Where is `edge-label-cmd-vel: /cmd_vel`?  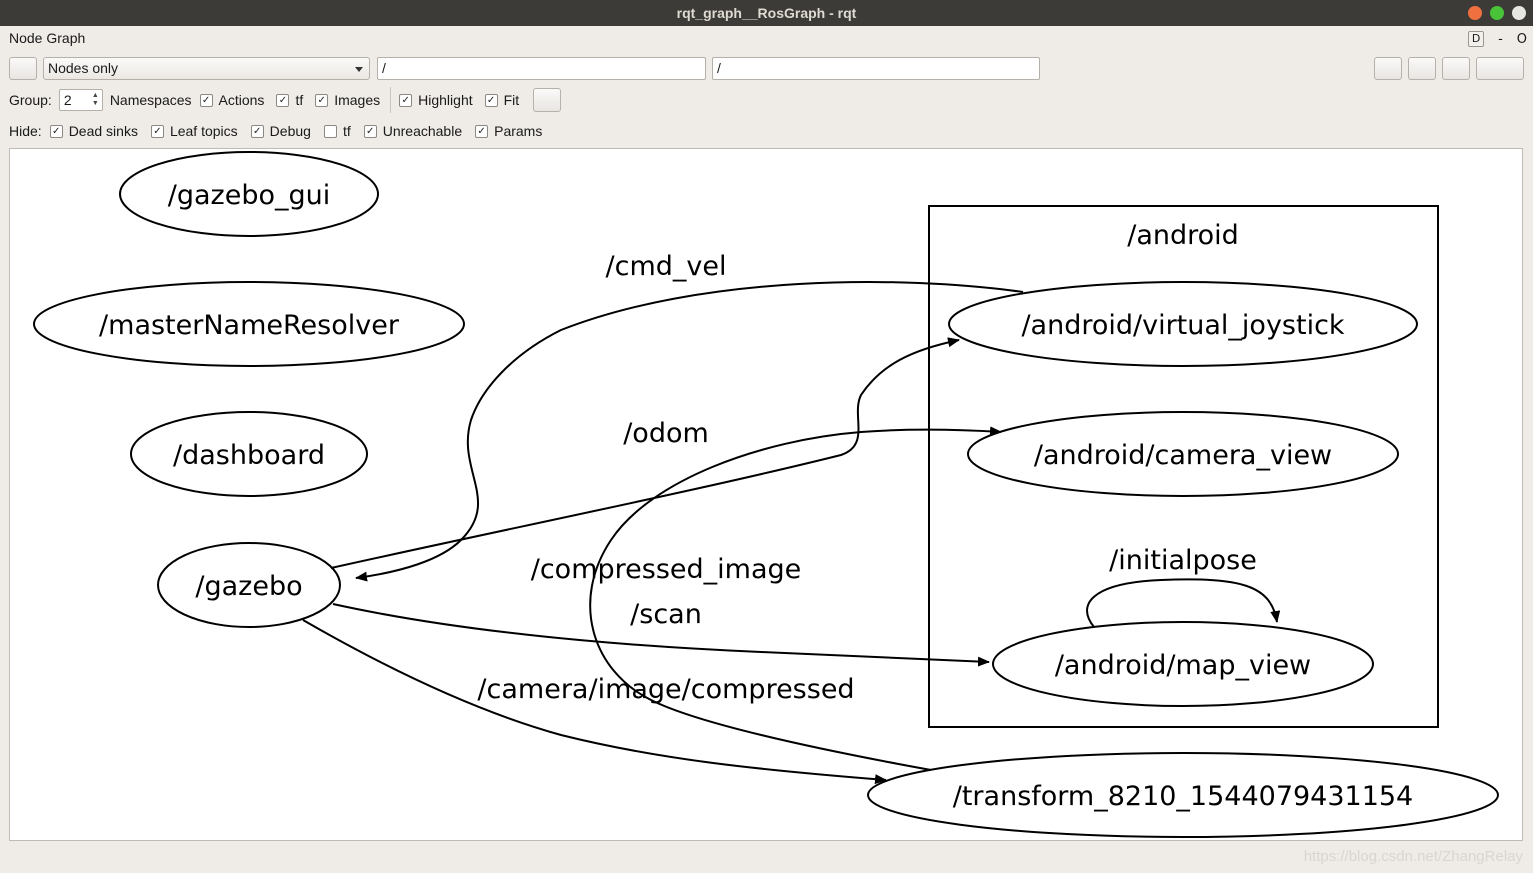 edge-label-cmd-vel: /cmd_vel is located at coordinates (666, 266).